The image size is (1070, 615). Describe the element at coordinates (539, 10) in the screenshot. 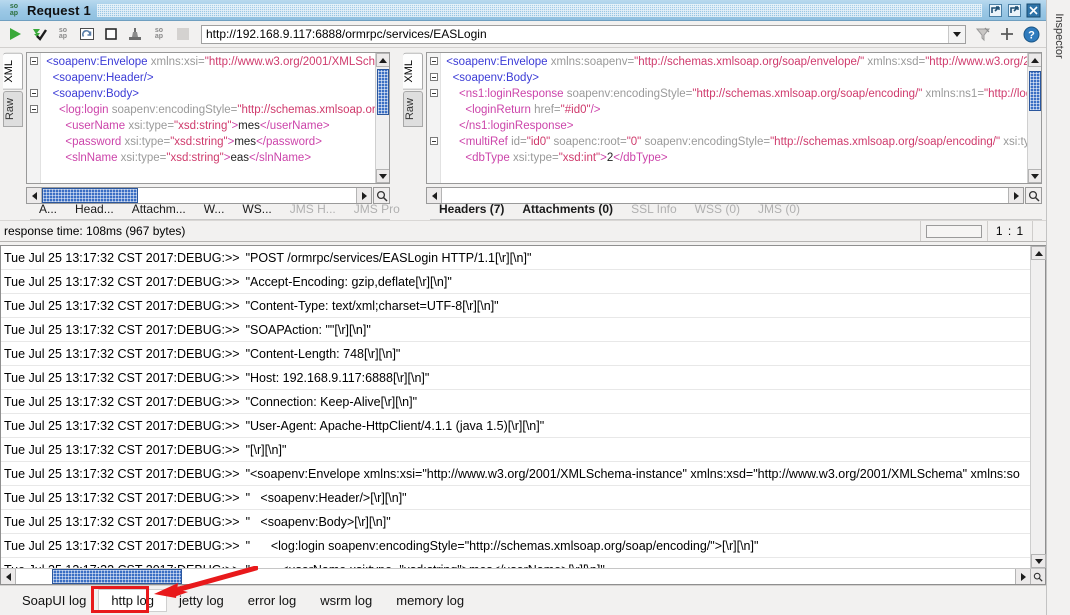

I see `titlebar-drag-area` at that location.